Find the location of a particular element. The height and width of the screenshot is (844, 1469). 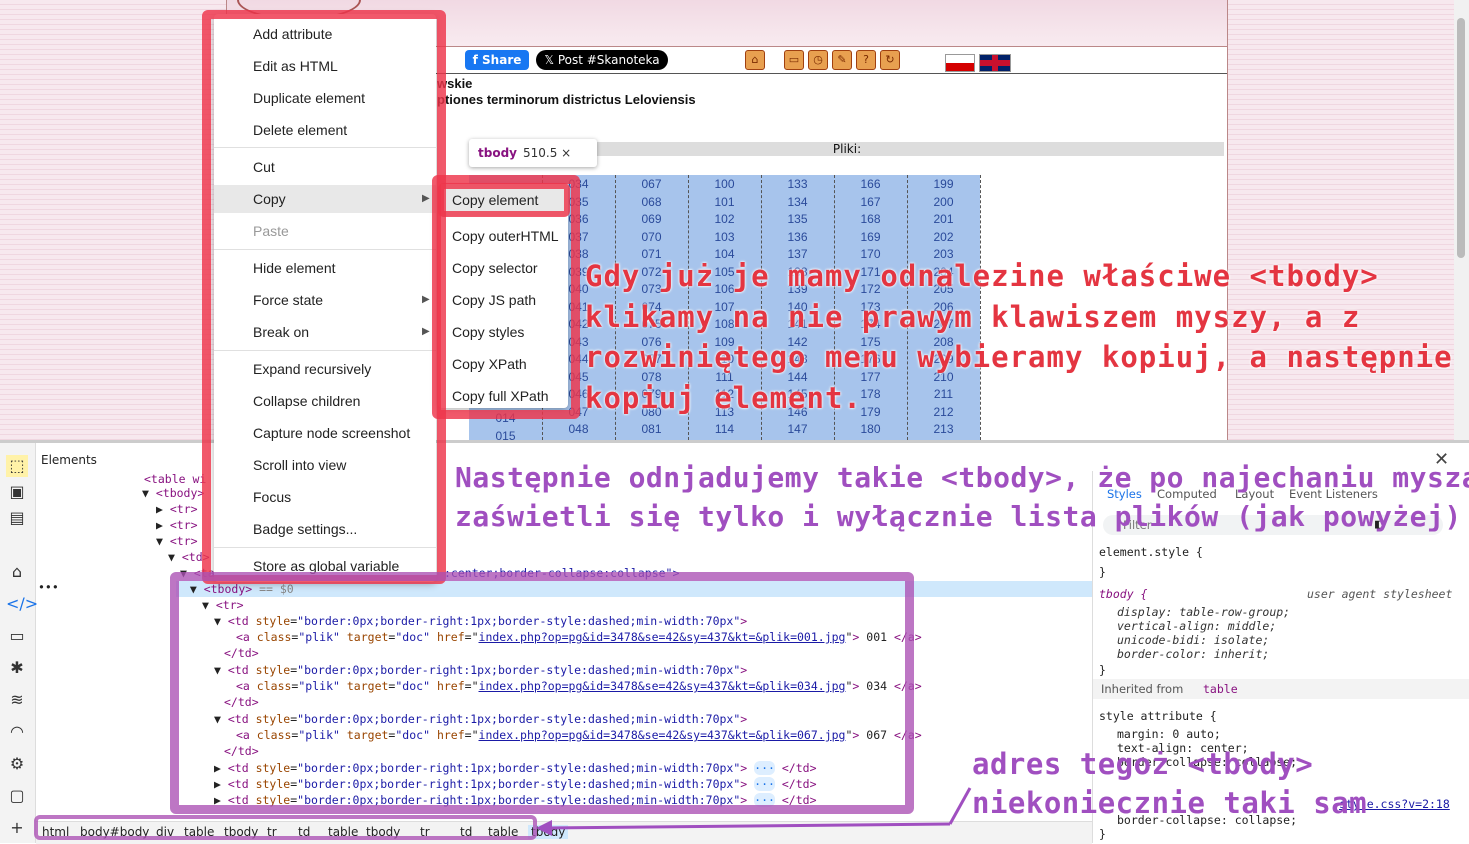

tooltip-tag: tbody is located at coordinates (497, 153).